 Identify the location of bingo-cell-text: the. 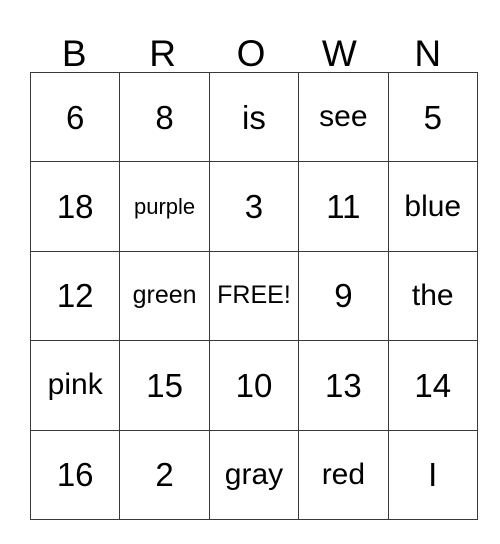
(432, 295).